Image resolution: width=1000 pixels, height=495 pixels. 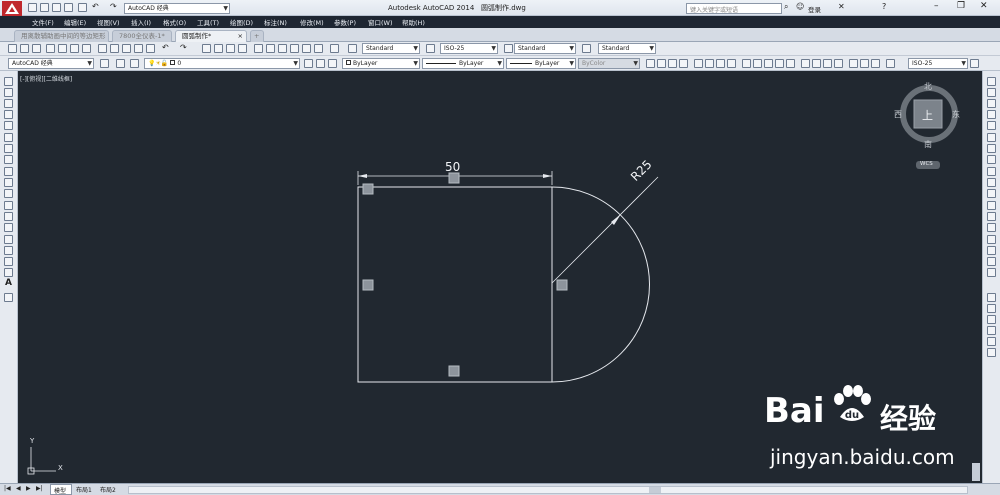 What do you see at coordinates (991, 114) in the screenshot?
I see `offset-icon` at bounding box center [991, 114].